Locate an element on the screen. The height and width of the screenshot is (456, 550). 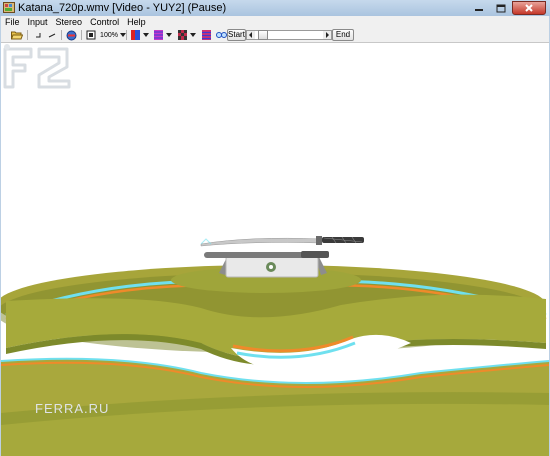
open-file-button is located at coordinates (17, 35).